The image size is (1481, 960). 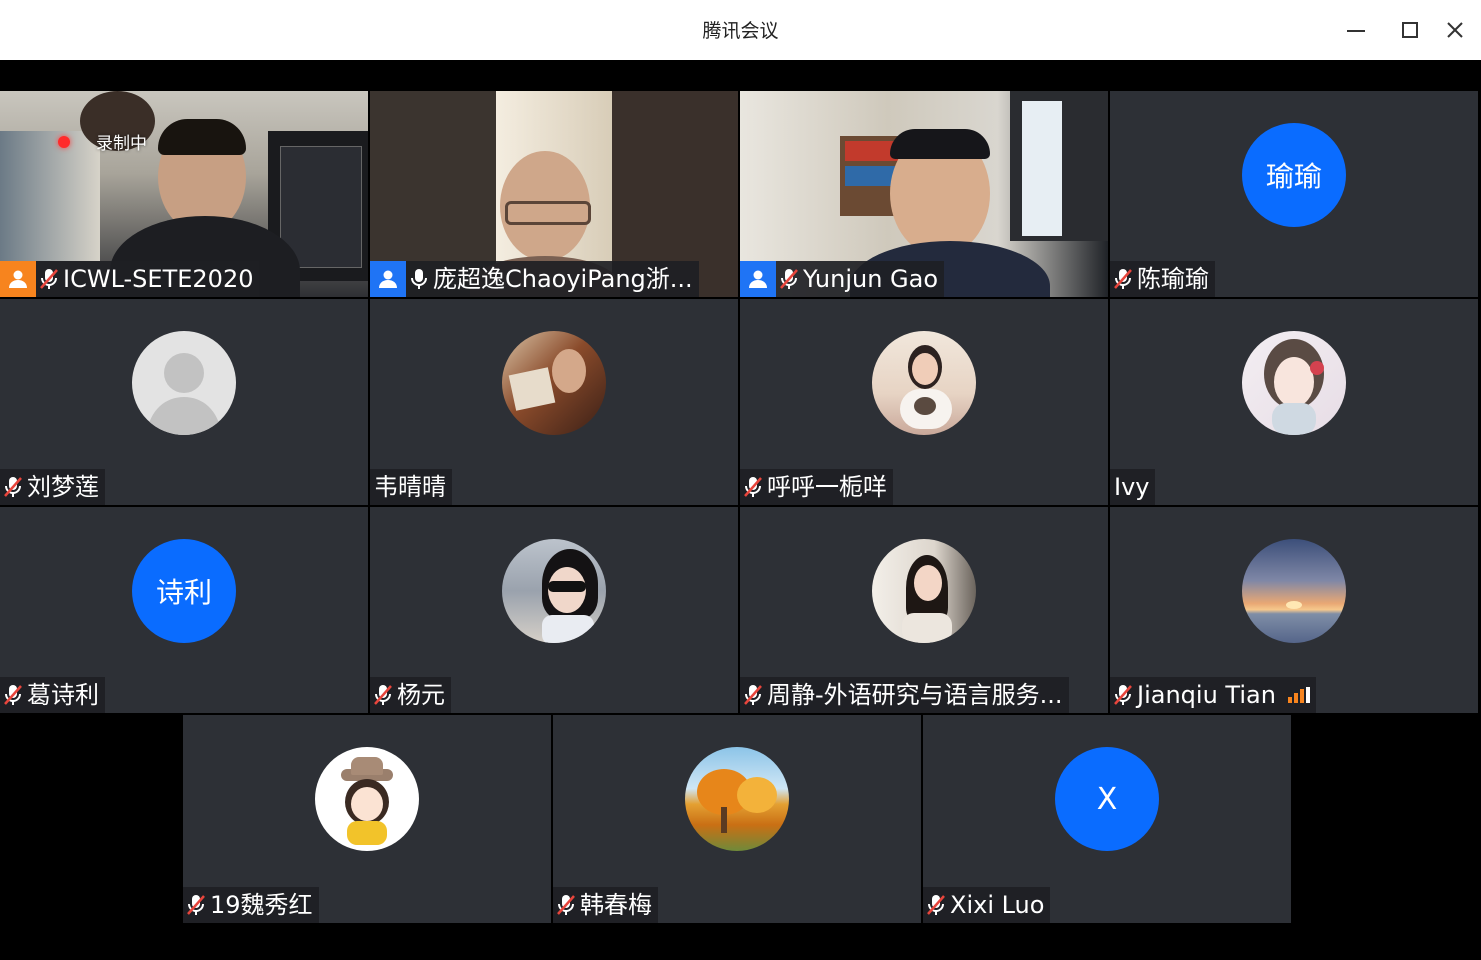 I want to click on avatar-initials: 瑜瑜, so click(x=1293, y=176).